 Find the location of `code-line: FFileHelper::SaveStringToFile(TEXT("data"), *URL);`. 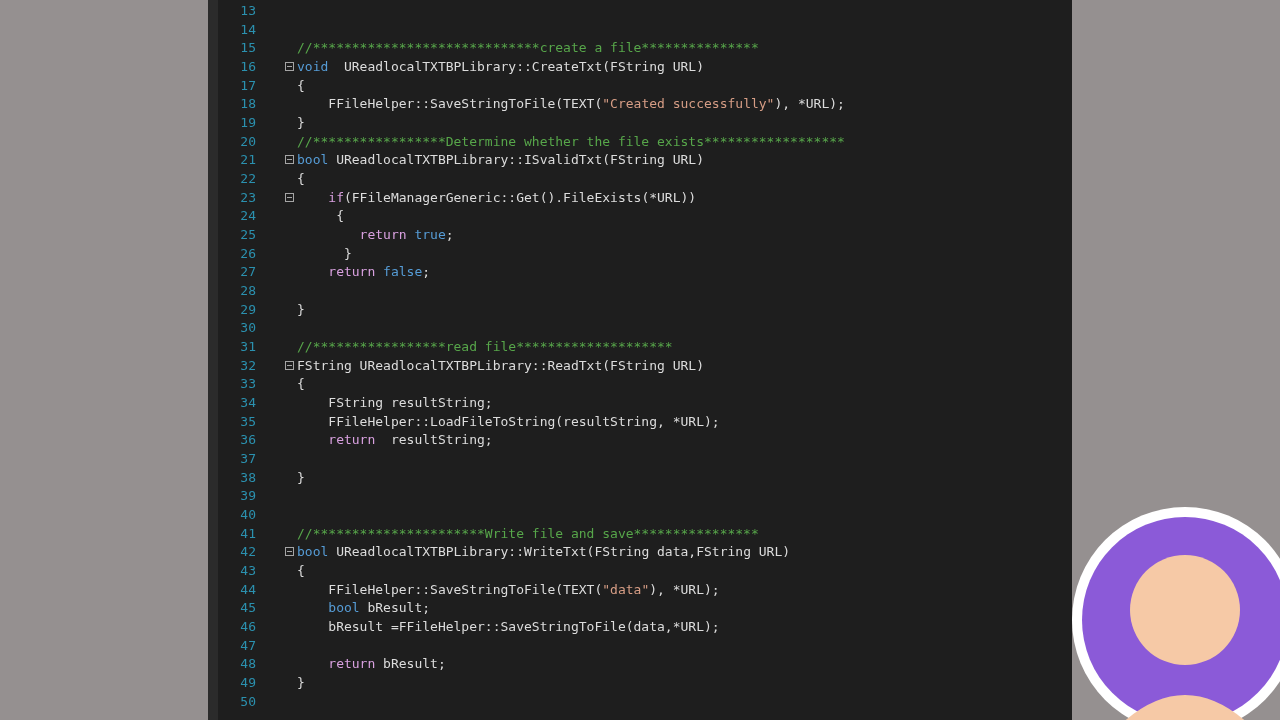

code-line: FFileHelper::SaveStringToFile(TEXT("data"), *URL); is located at coordinates (523, 589).